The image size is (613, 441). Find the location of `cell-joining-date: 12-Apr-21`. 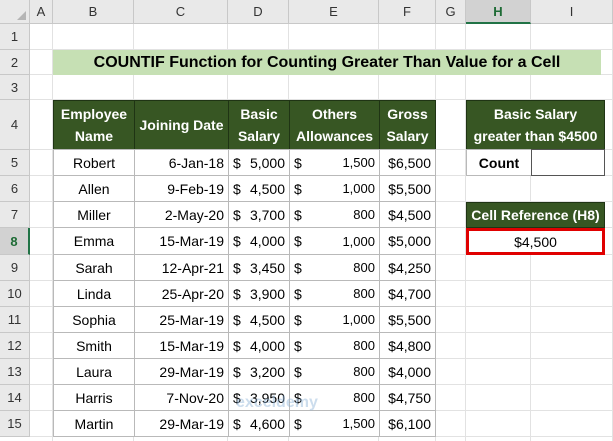

cell-joining-date: 12-Apr-21 is located at coordinates (181, 267).